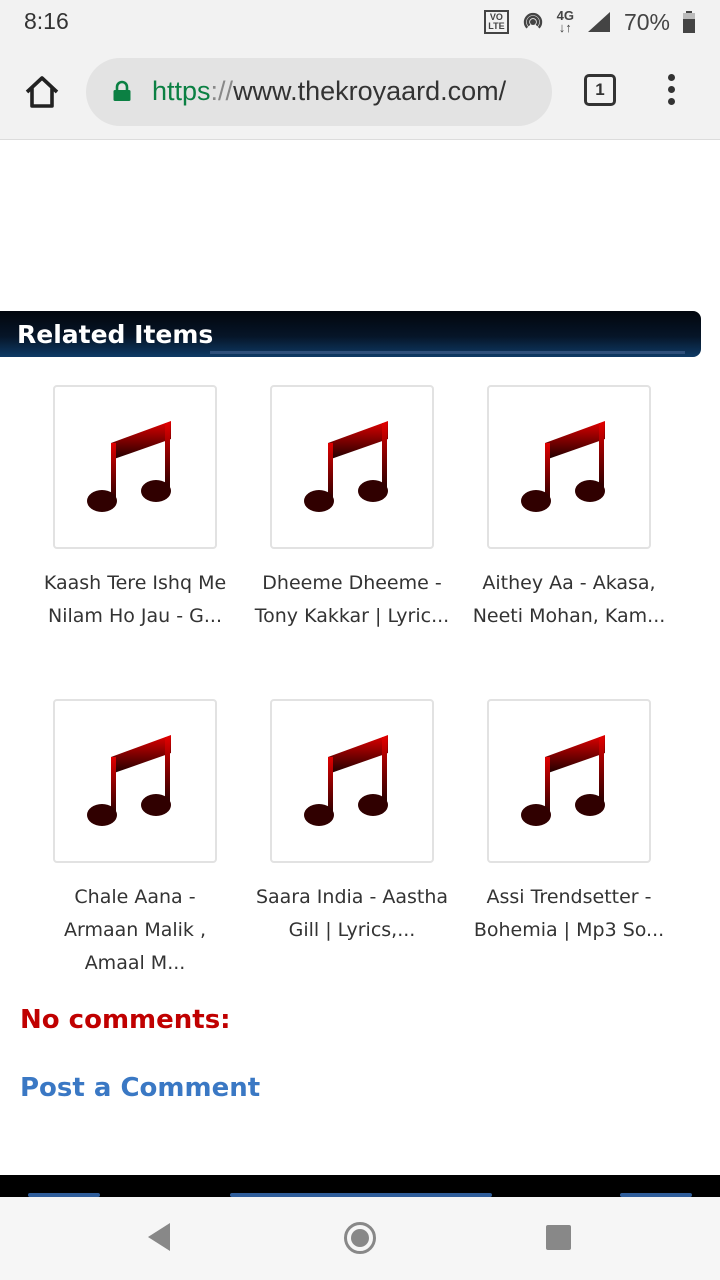 The width and height of the screenshot is (720, 1280). I want to click on tab-switcher-icon: 1, so click(600, 90).